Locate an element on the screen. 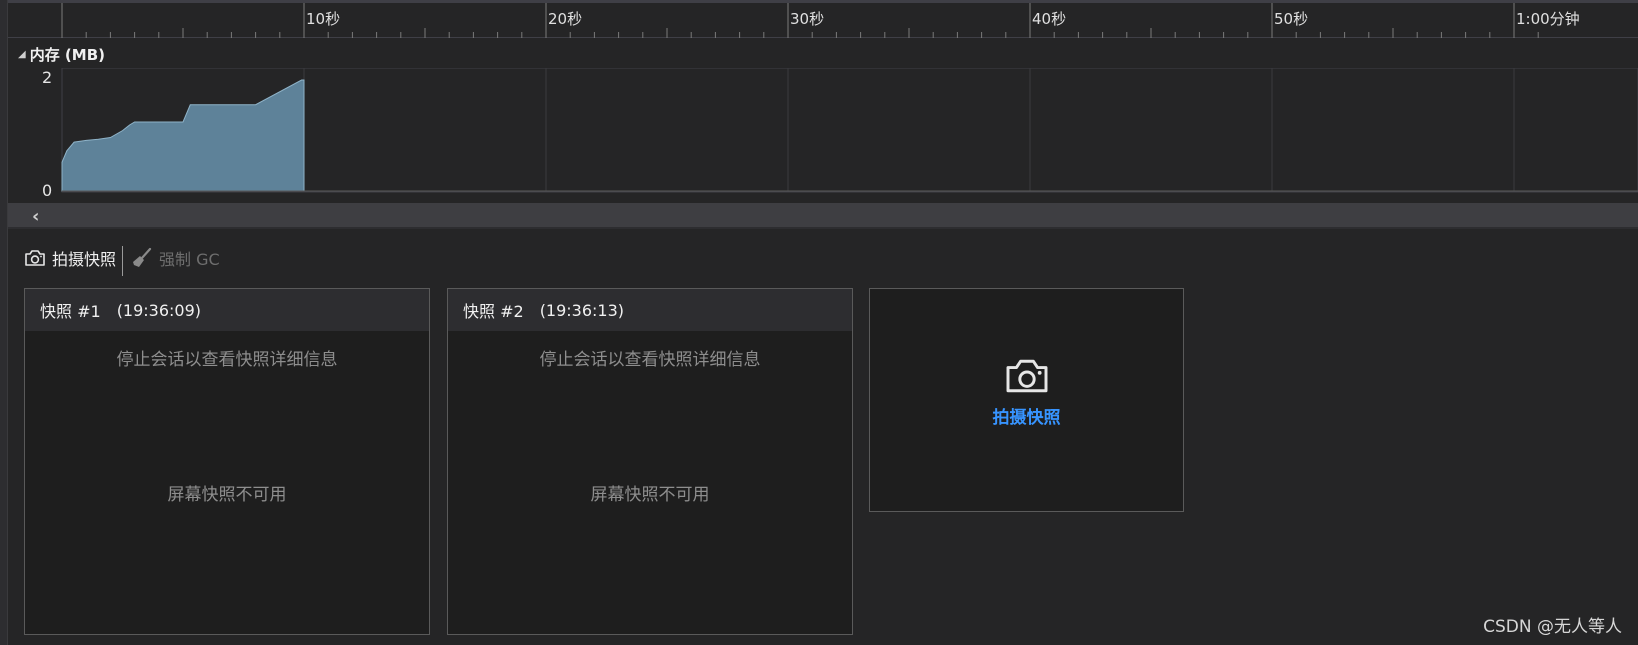  snapshot-title: 快照 #1 is located at coordinates (70, 311).